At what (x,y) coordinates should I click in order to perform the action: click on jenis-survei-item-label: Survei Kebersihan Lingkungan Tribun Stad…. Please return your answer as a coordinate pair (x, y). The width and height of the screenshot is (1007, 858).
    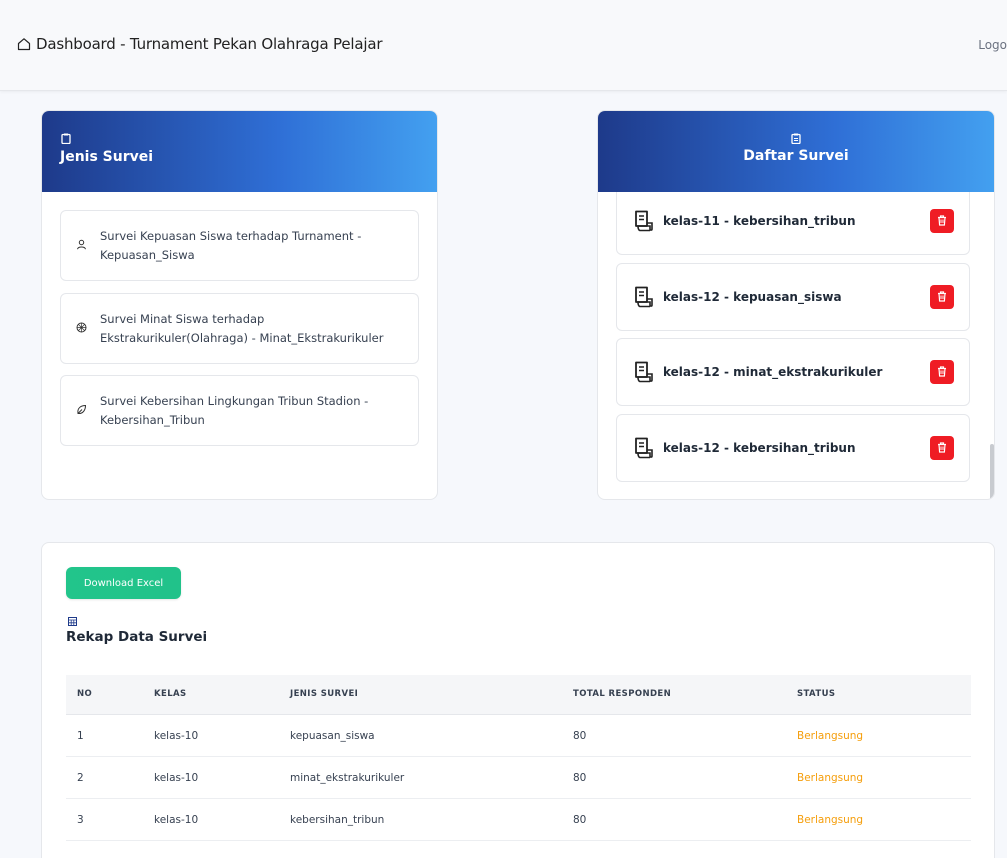
    Looking at the image, I should click on (234, 410).